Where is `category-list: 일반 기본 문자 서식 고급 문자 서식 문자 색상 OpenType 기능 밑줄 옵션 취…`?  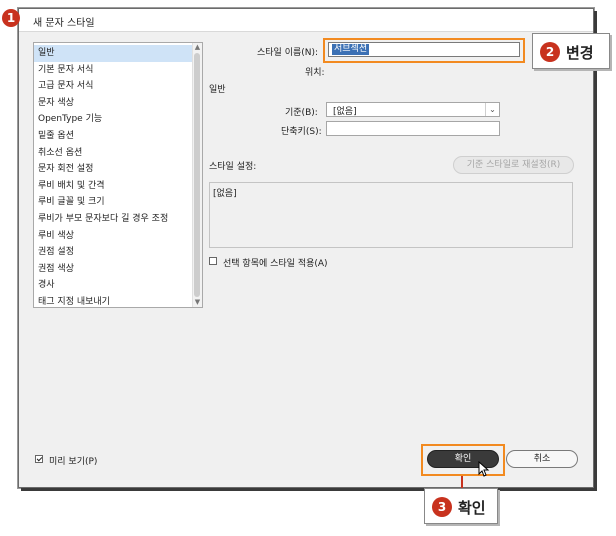
category-list: 일반 기본 문자 서식 고급 문자 서식 문자 색상 OpenType 기능 밑줄 옵션 취… is located at coordinates (118, 175).